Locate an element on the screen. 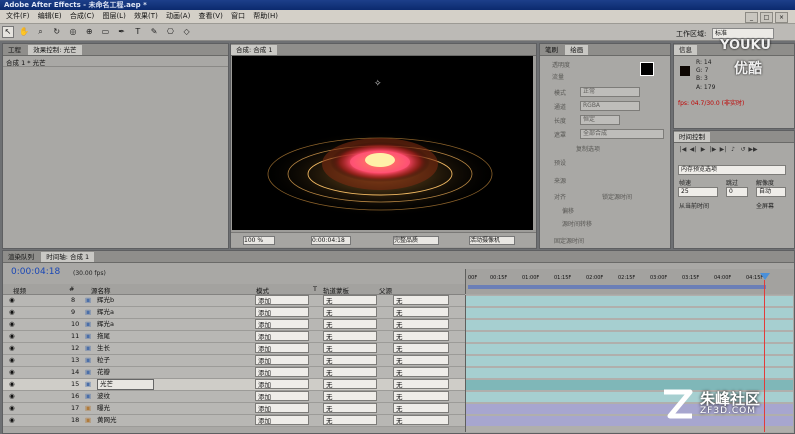 The width and height of the screenshot is (795, 434). comp-time-field: 0:00:04:18 is located at coordinates (331, 240).